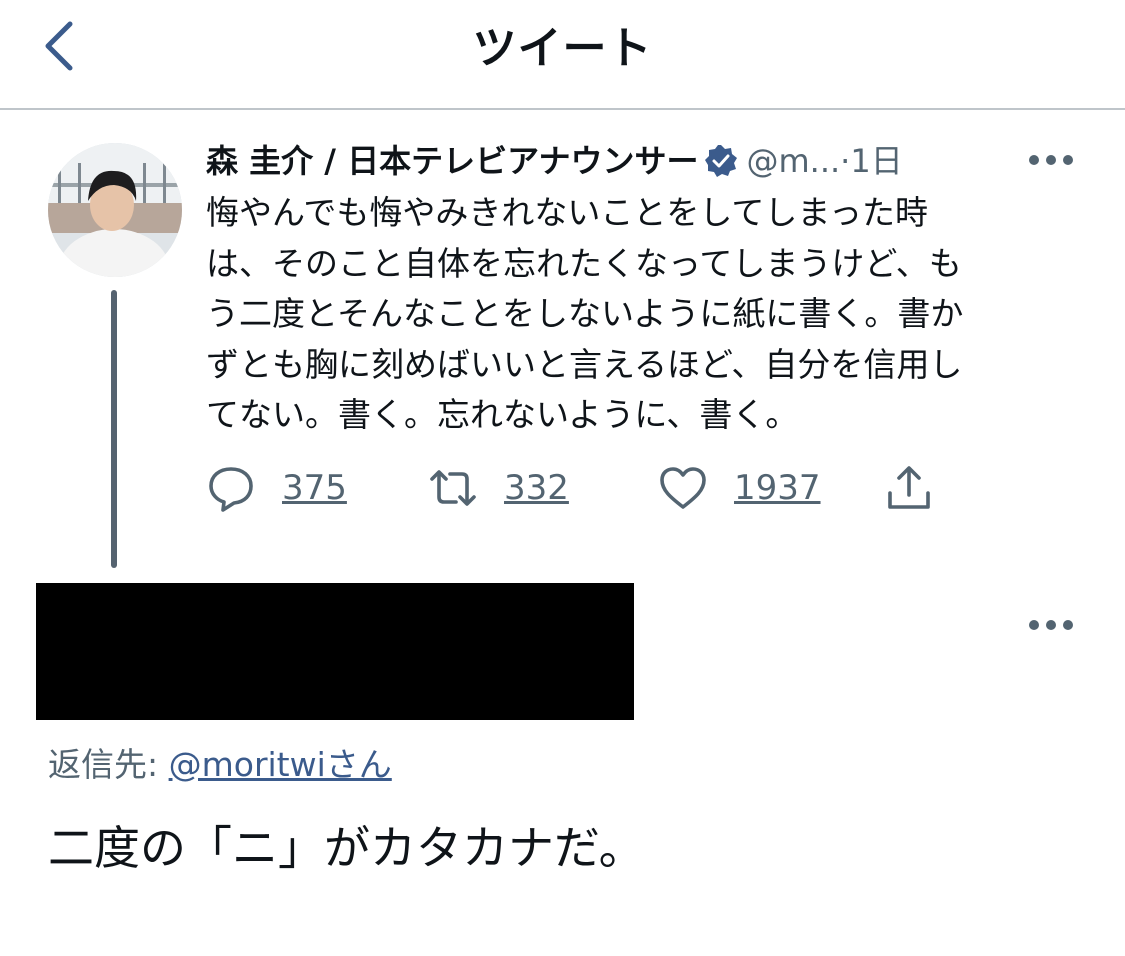 This screenshot has width=1125, height=956. I want to click on reply-button: 375, so click(276, 488).